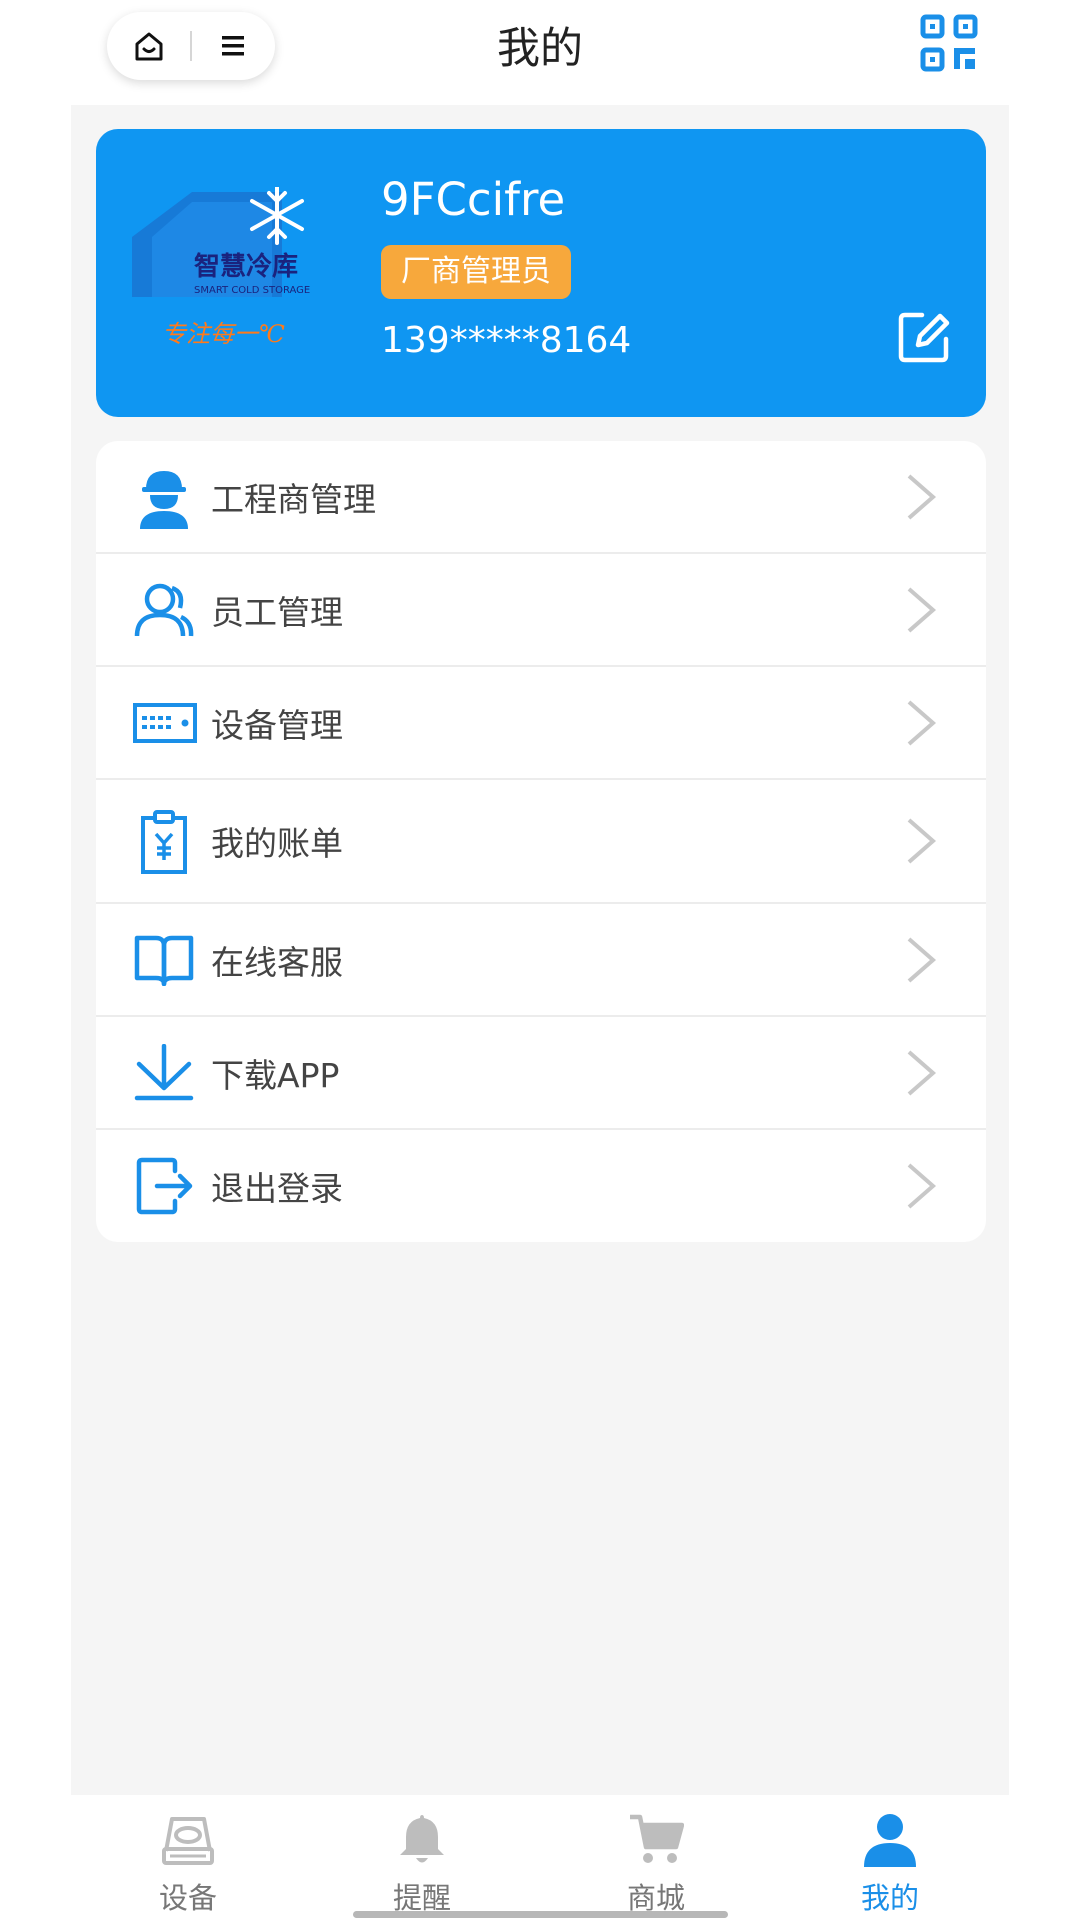  Describe the element at coordinates (540, 49) in the screenshot. I see `page-title: 我的` at that location.